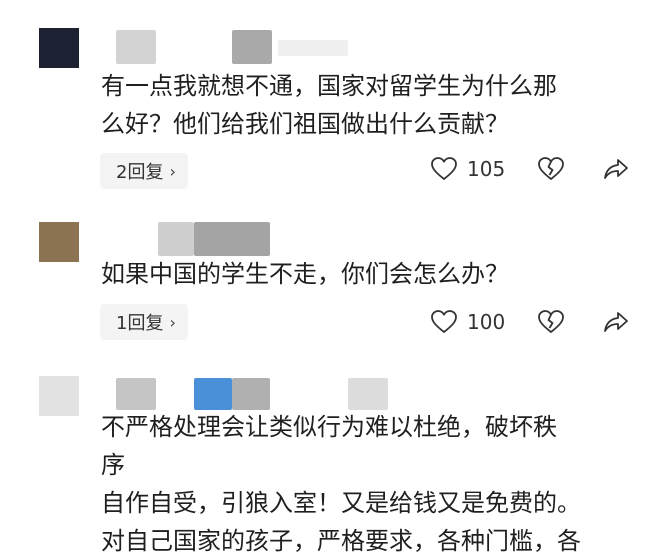 The width and height of the screenshot is (660, 560). I want to click on comment-text: 如果中国的学生不走，你们会怎么办？, so click(305, 274).